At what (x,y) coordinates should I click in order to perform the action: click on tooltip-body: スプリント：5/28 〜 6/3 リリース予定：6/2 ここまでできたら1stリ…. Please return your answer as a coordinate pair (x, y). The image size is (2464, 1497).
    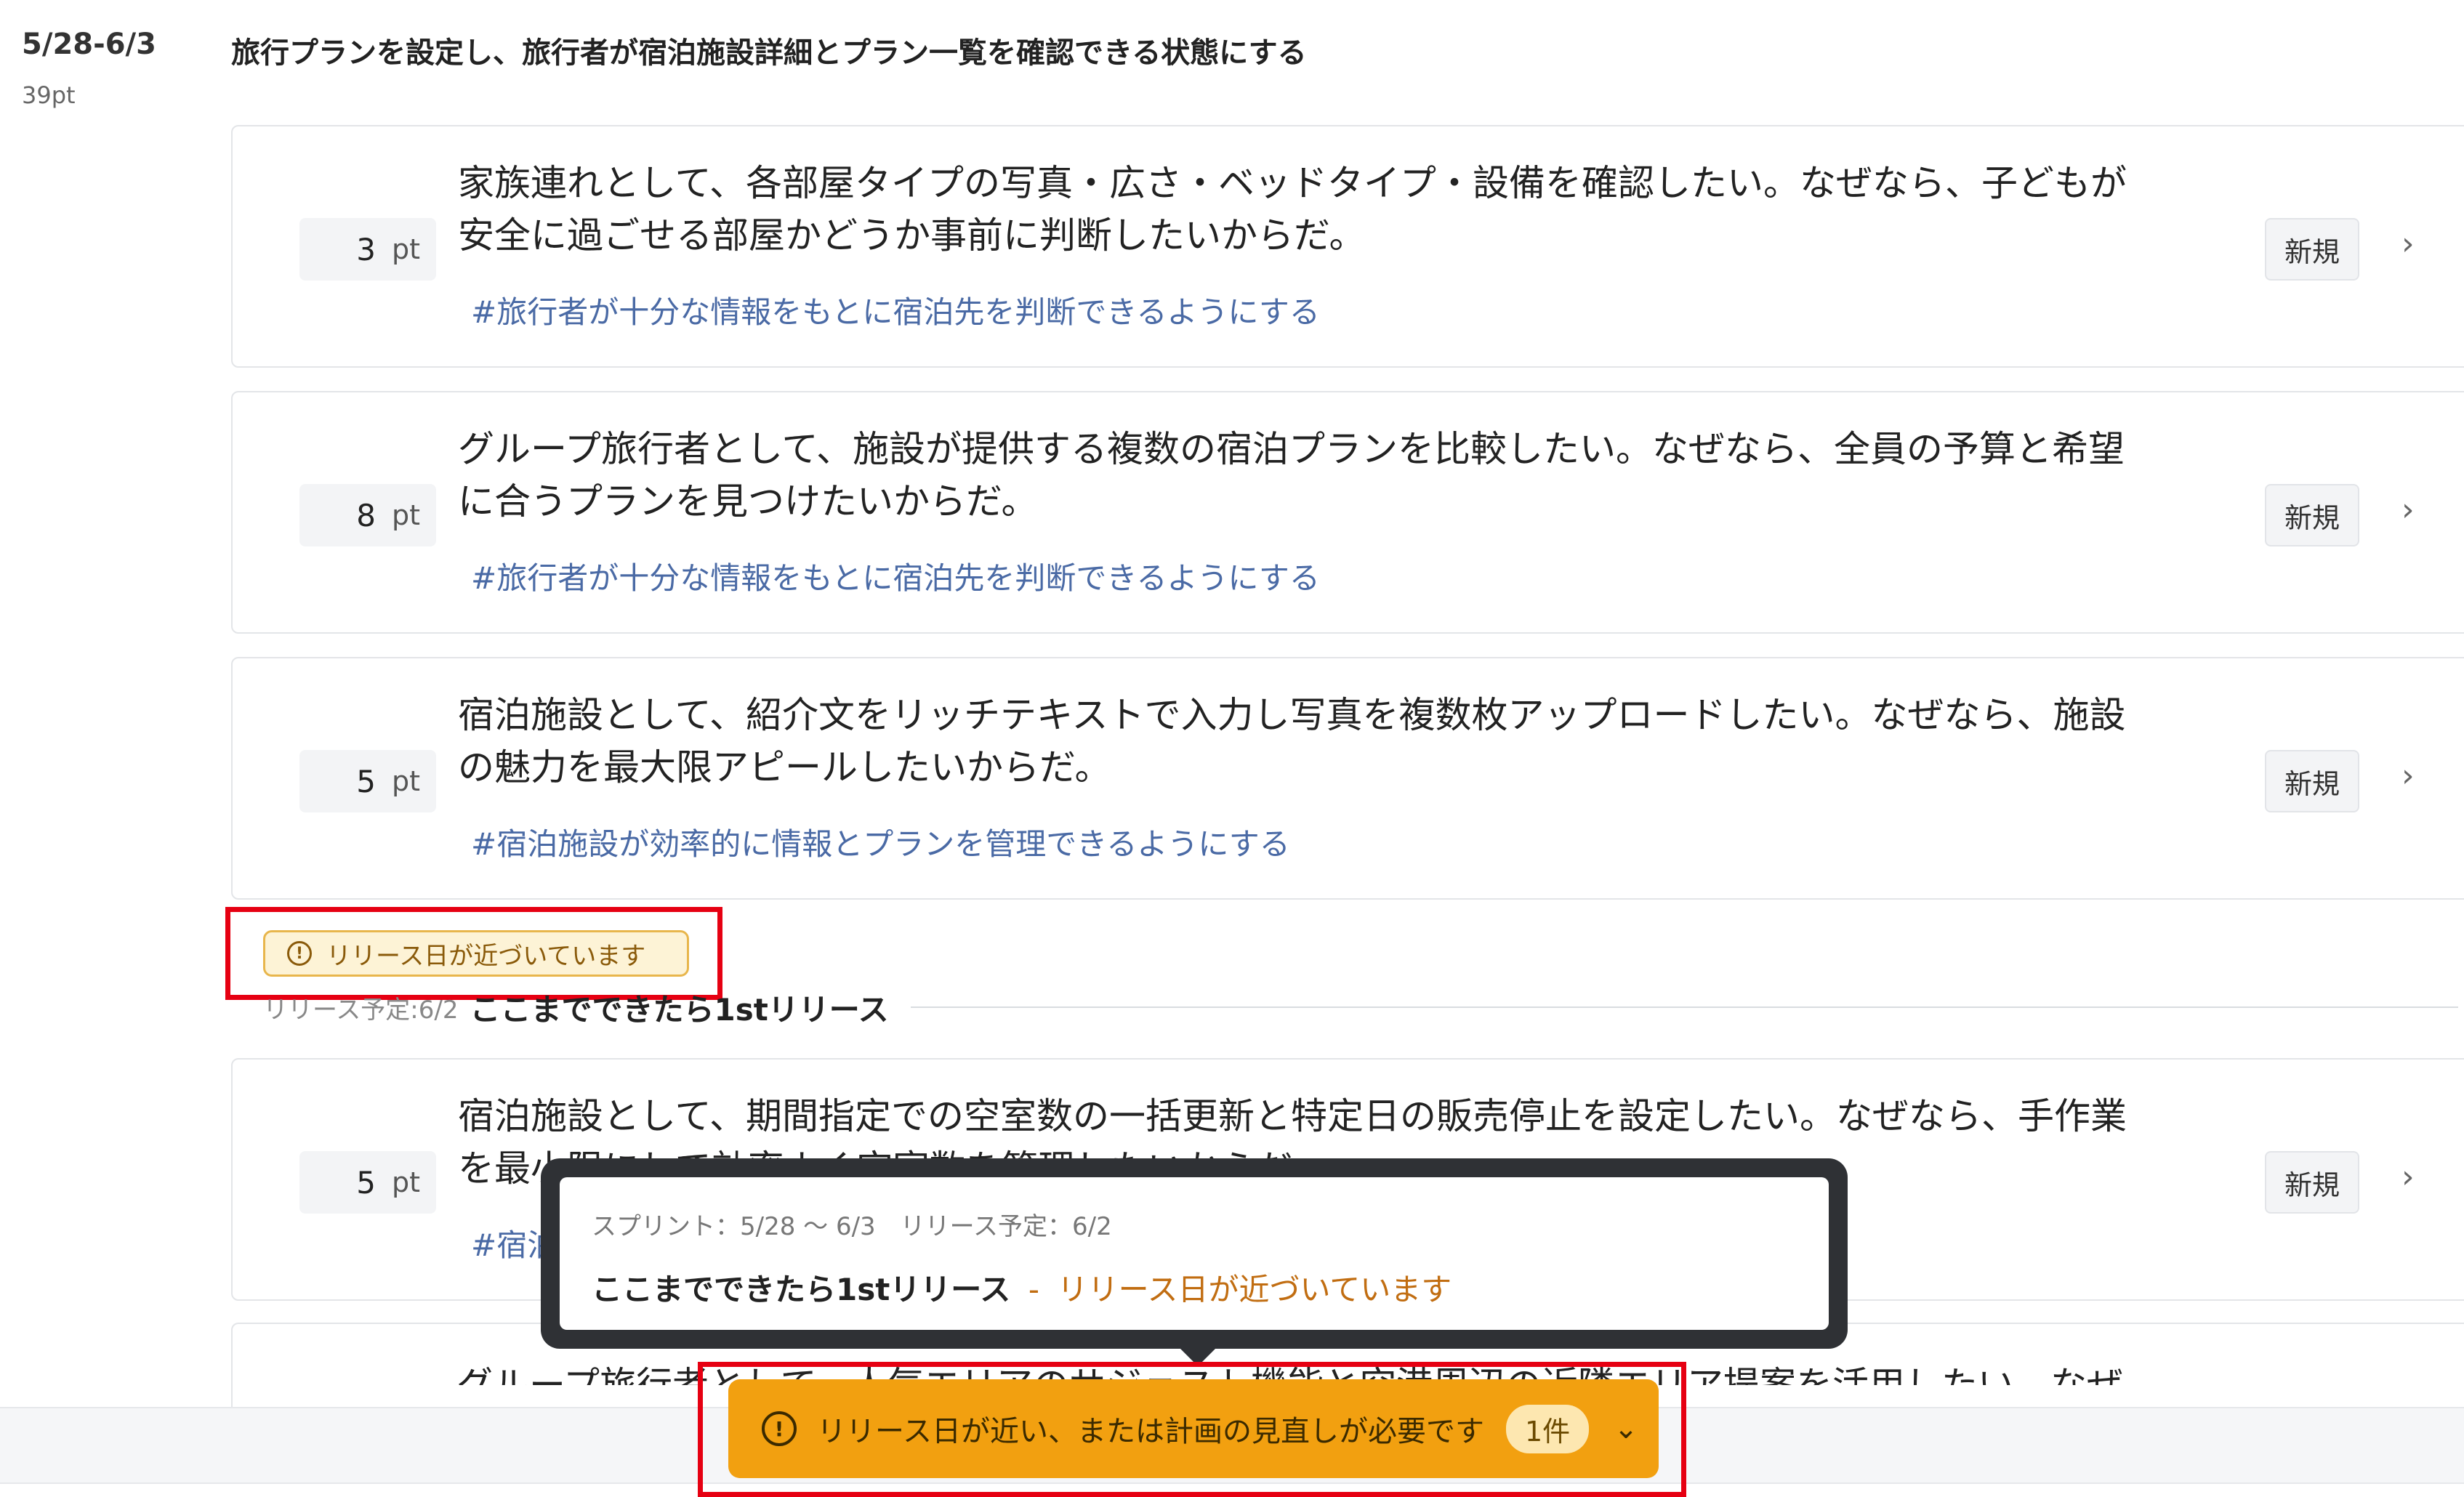
    Looking at the image, I should click on (1194, 1253).